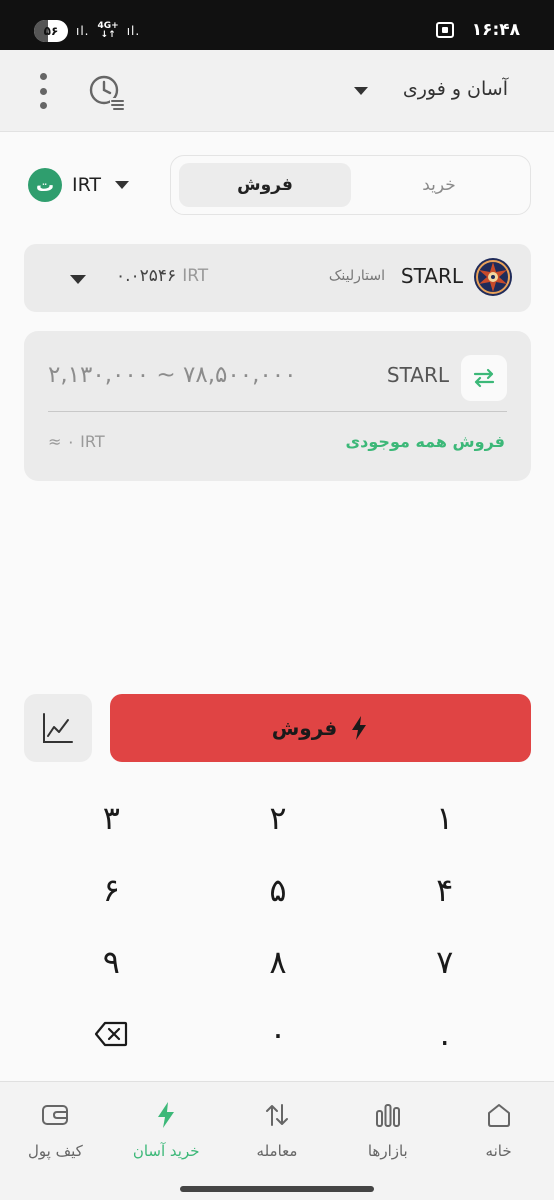  What do you see at coordinates (277, 25) in the screenshot?
I see `status-bar: ۵۶ ıl. 4G+ ↓↑ ıl. ۱۶:۴۸` at bounding box center [277, 25].